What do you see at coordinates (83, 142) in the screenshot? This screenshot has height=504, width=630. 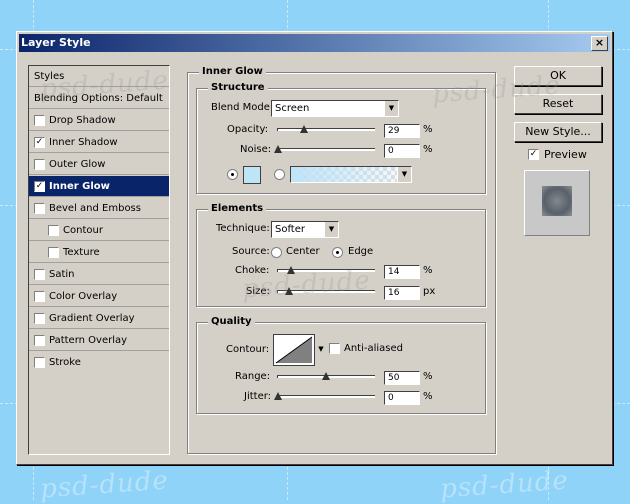 I see `sidebar-item-label: Inner Shadow` at bounding box center [83, 142].